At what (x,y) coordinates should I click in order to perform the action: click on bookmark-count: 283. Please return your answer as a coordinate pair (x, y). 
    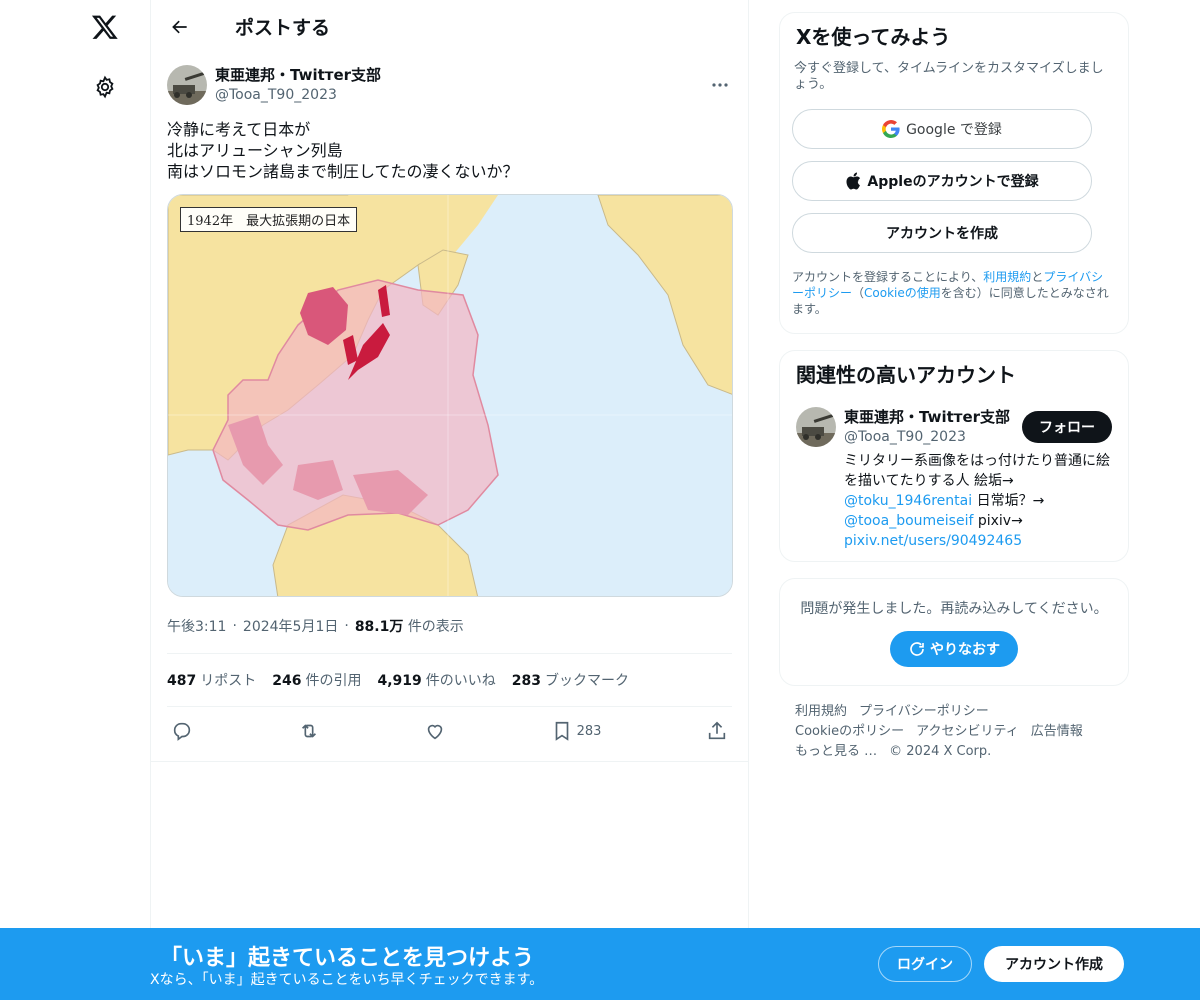
    Looking at the image, I should click on (589, 731).